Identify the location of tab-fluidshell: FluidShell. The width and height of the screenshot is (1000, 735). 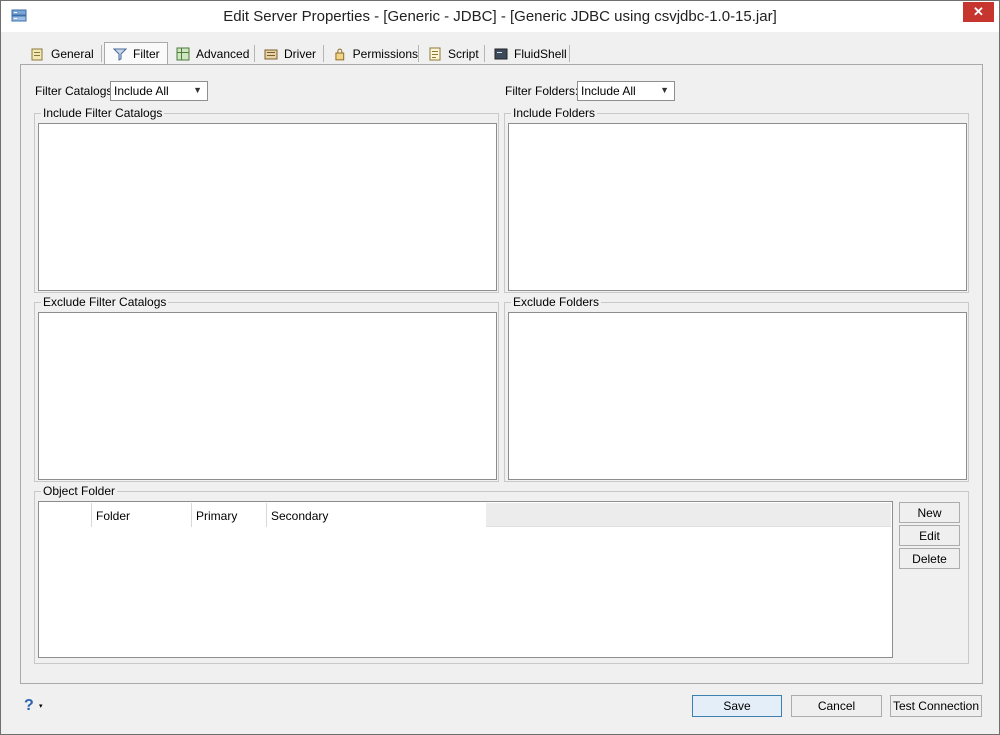
(528, 54).